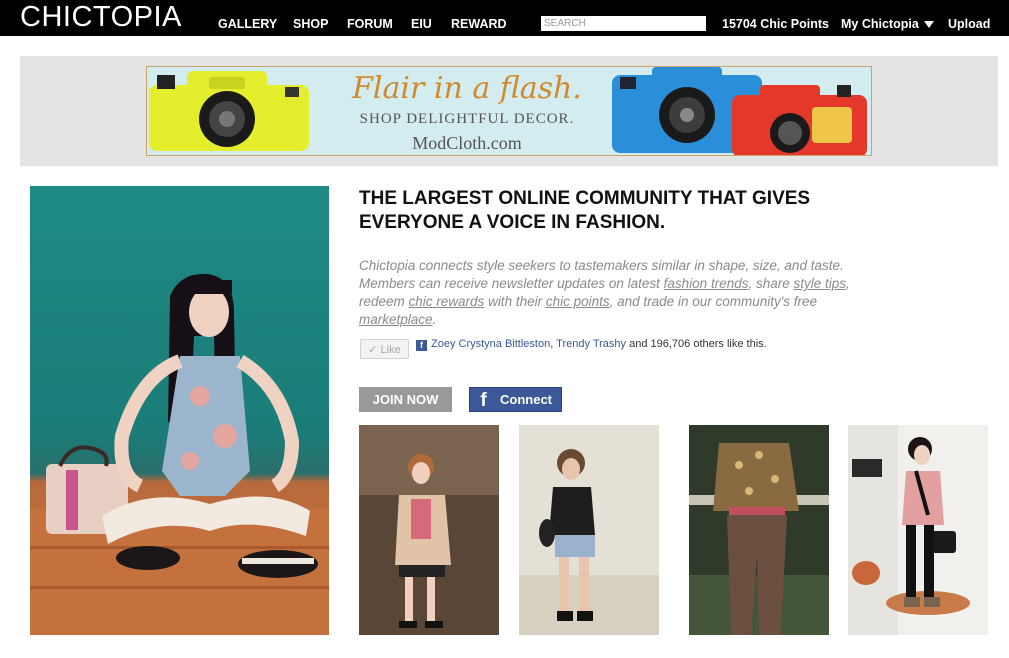  I want to click on chevron-down-icon, so click(928, 25).